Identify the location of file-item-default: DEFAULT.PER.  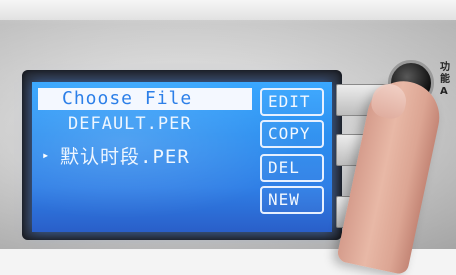
(130, 124).